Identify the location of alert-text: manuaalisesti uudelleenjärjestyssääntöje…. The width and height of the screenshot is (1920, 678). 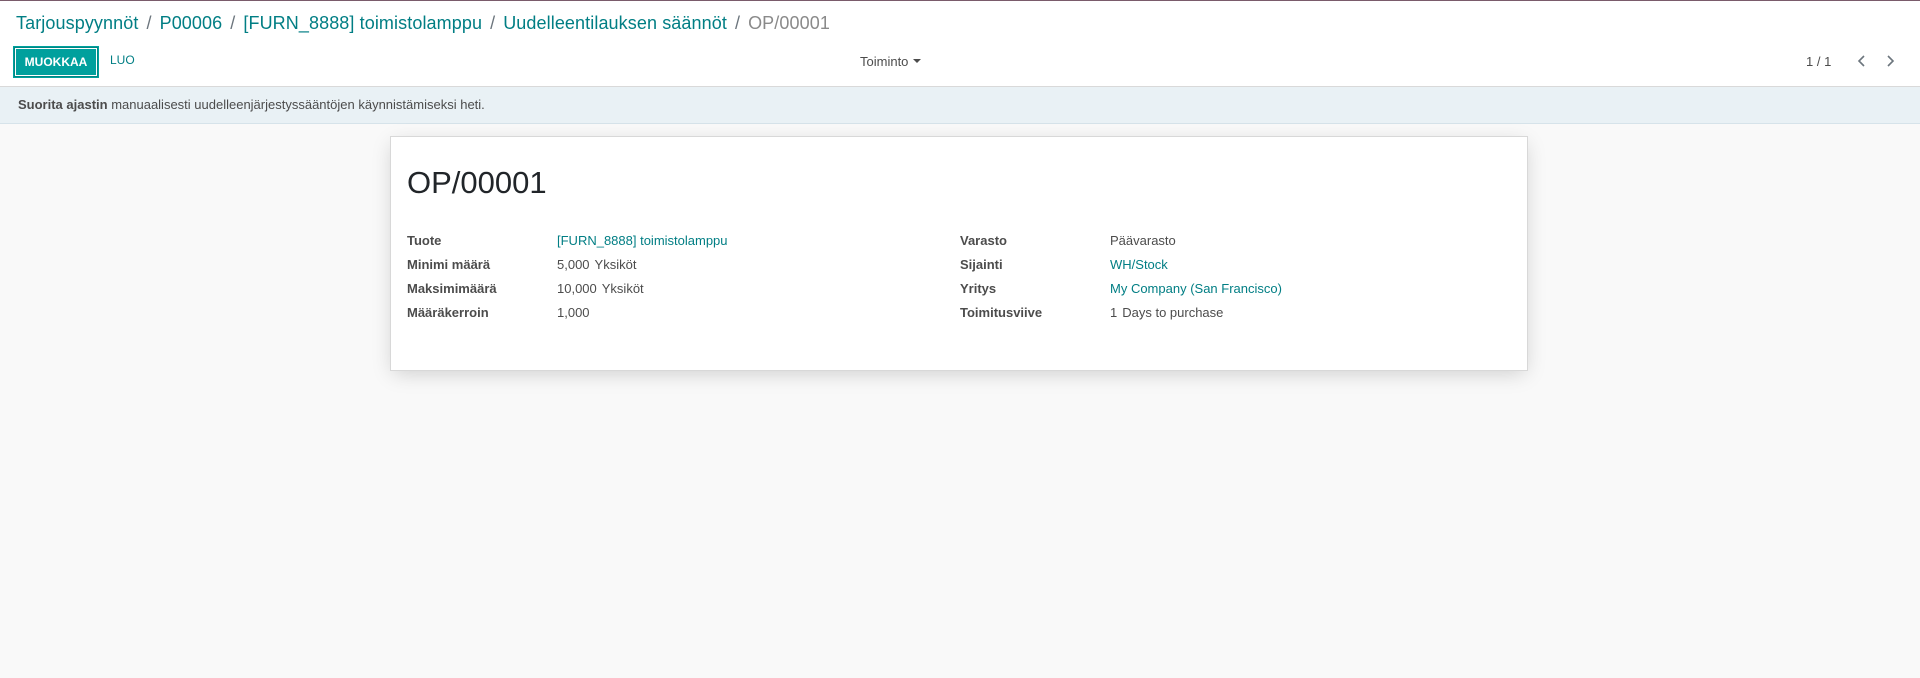
(296, 104).